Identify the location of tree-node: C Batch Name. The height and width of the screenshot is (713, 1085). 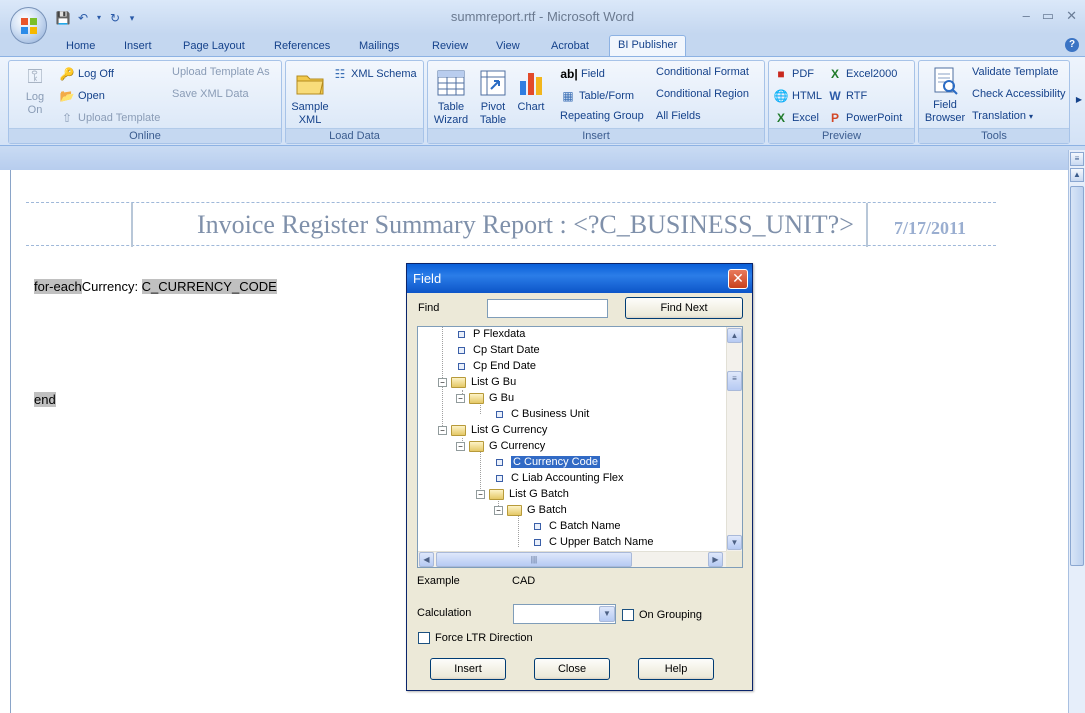
(577, 526).